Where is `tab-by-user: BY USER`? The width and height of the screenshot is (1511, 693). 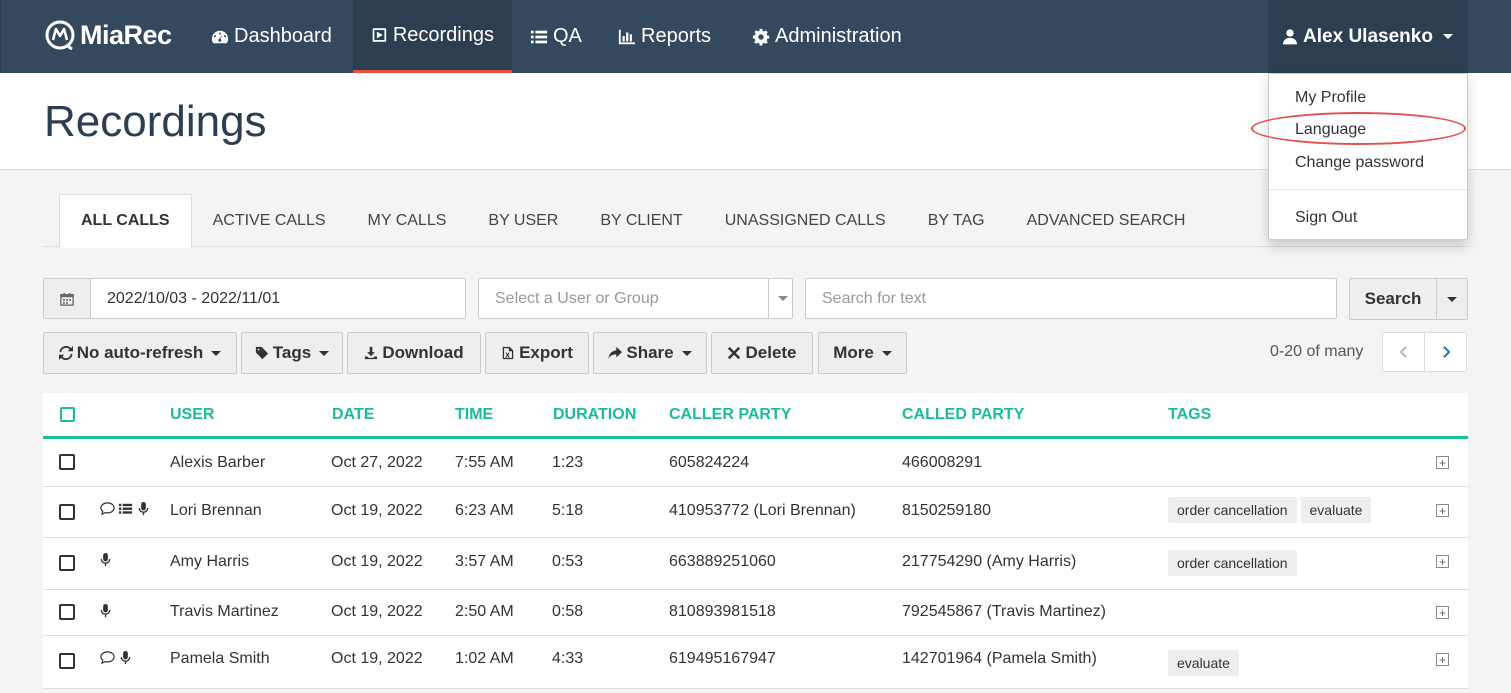 tab-by-user: BY USER is located at coordinates (523, 220).